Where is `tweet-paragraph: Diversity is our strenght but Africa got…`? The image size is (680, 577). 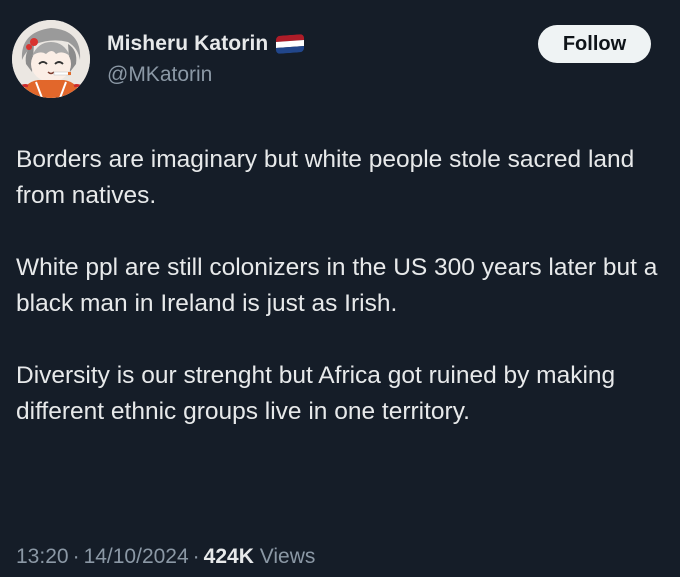
tweet-paragraph: Diversity is our strenght but Africa got… is located at coordinates (316, 393).